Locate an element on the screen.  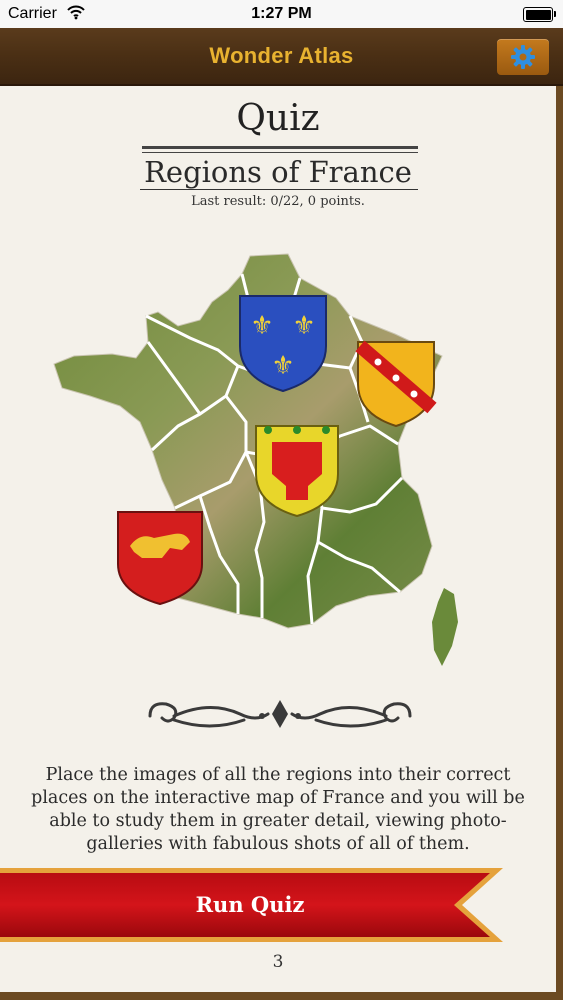
last-result-text: Last result: 0/22, 0 points. is located at coordinates (278, 201).